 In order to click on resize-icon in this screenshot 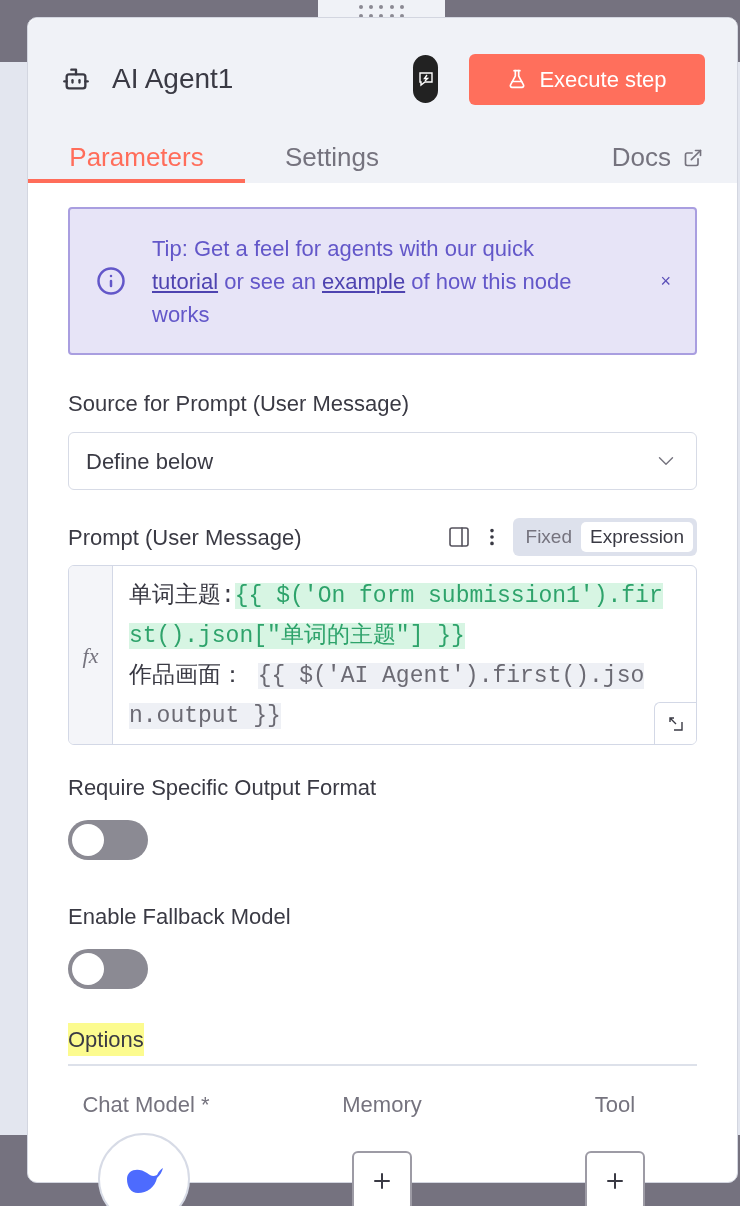, I will do `click(675, 723)`.